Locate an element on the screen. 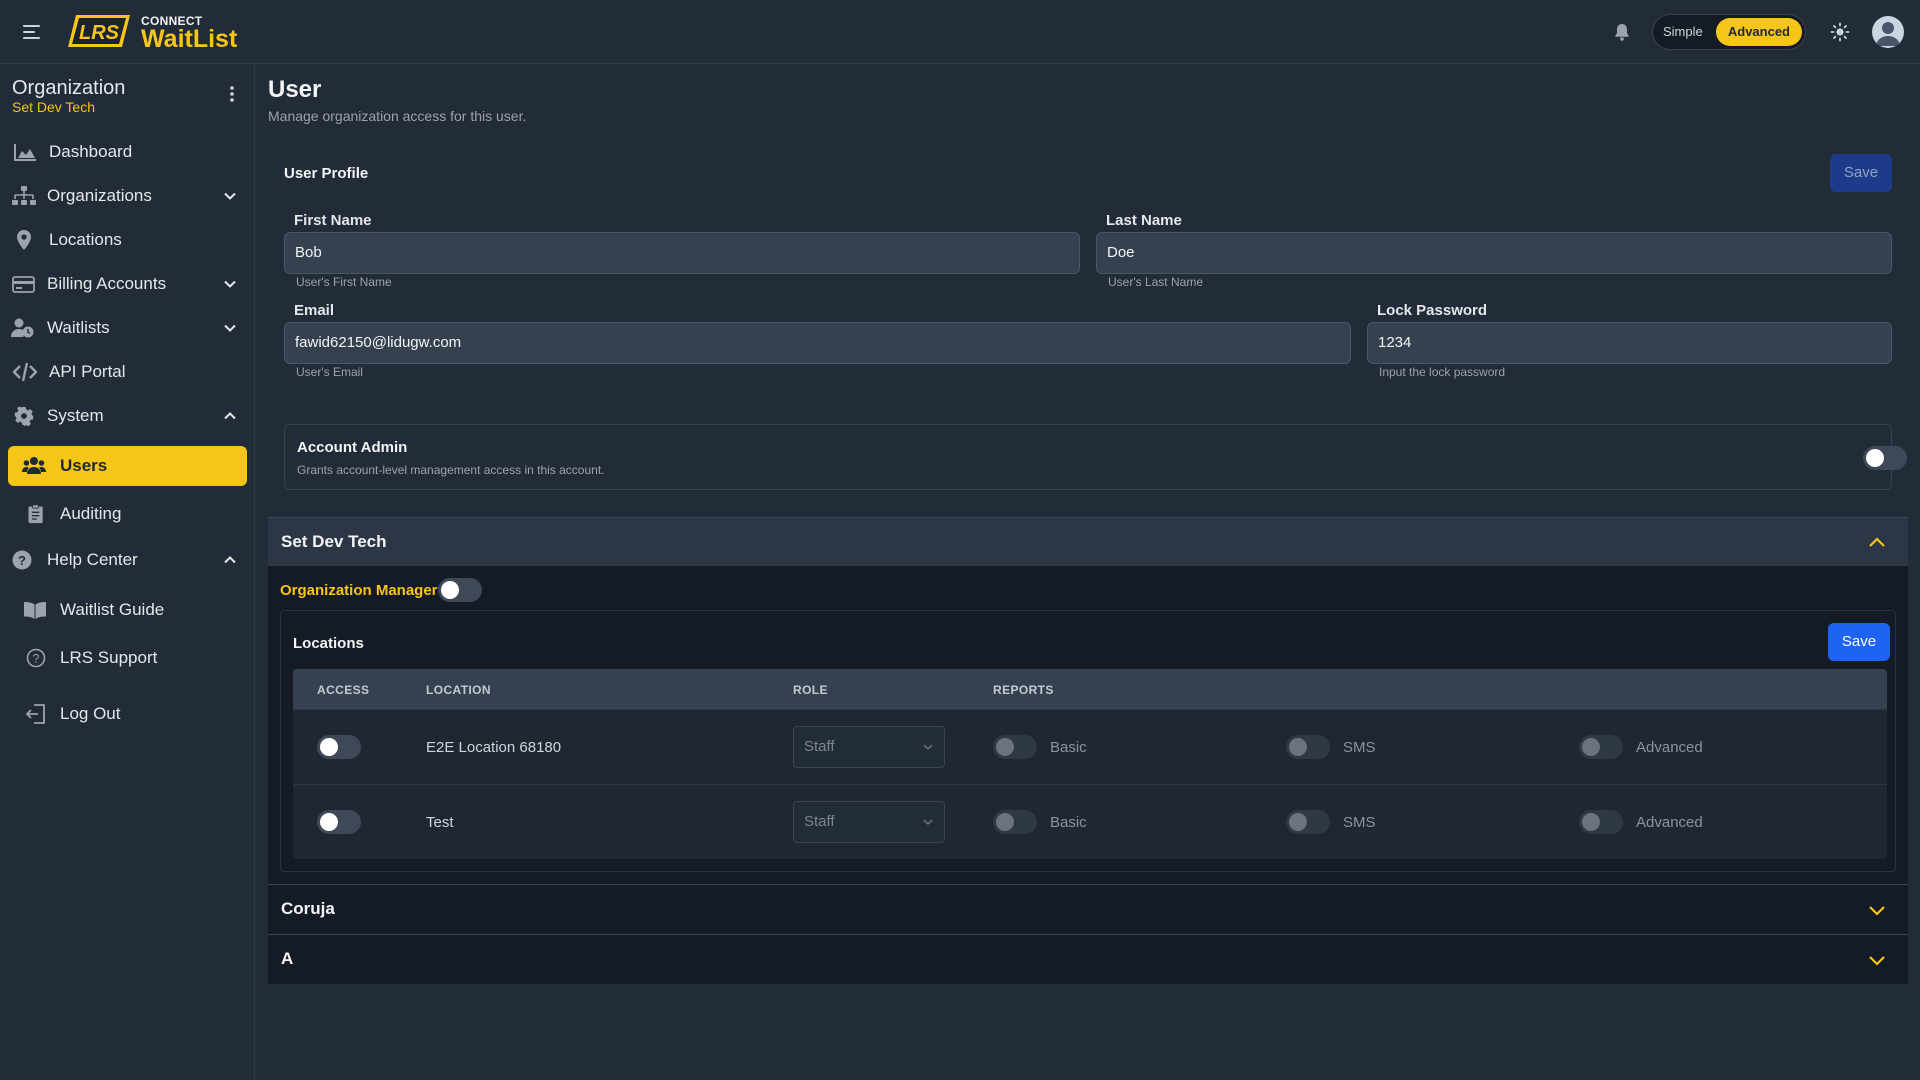 This screenshot has height=1080, width=1920. map-pin-icon is located at coordinates (24, 240).